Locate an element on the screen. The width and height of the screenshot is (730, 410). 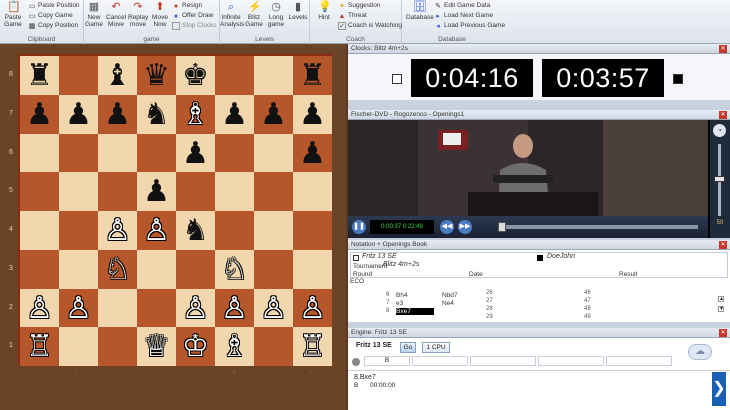
piece-e8: ♚ is located at coordinates (195, 75).